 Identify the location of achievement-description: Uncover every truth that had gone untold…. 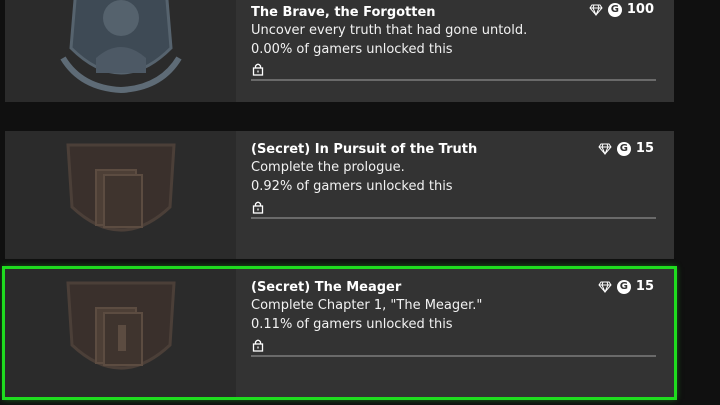
(389, 30).